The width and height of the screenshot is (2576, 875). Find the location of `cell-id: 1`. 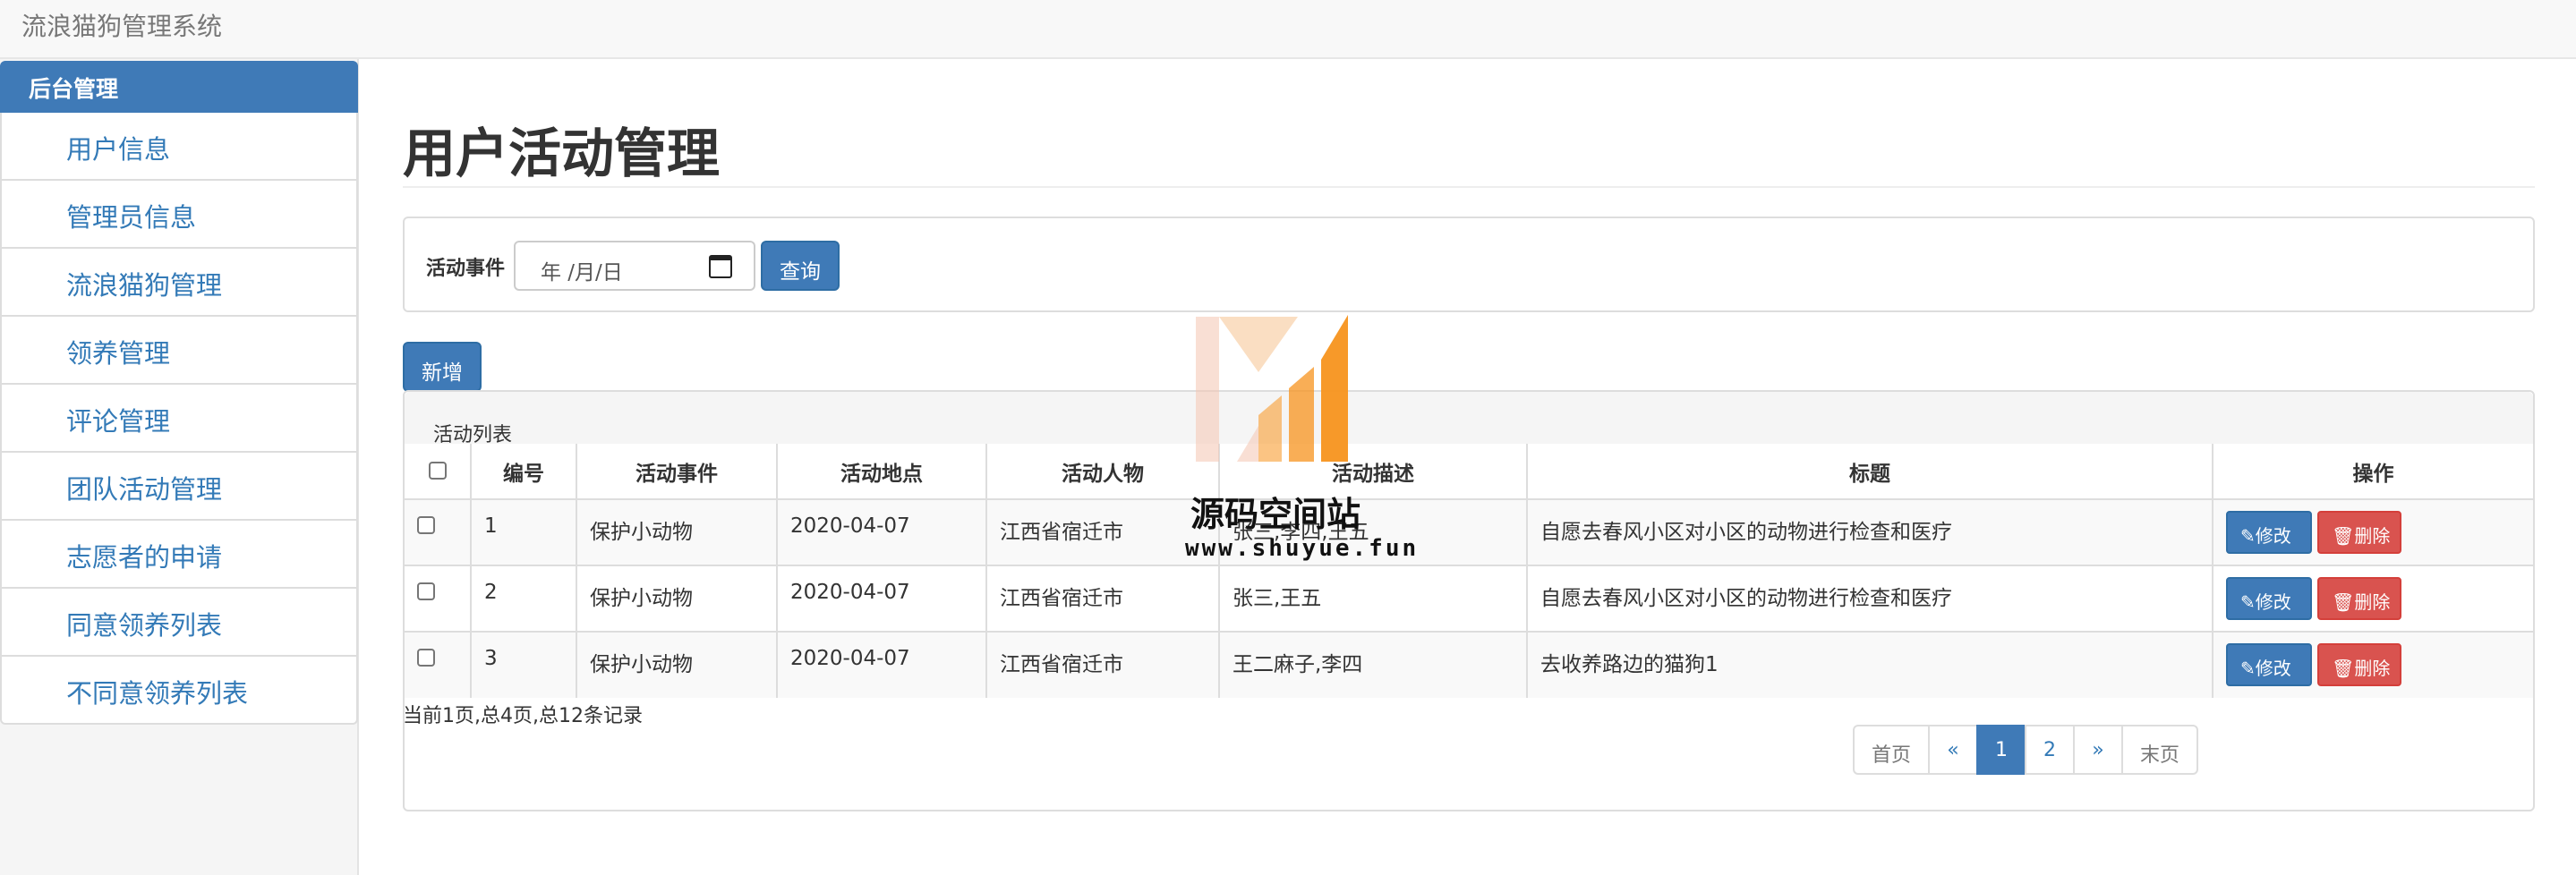

cell-id: 1 is located at coordinates (523, 532).